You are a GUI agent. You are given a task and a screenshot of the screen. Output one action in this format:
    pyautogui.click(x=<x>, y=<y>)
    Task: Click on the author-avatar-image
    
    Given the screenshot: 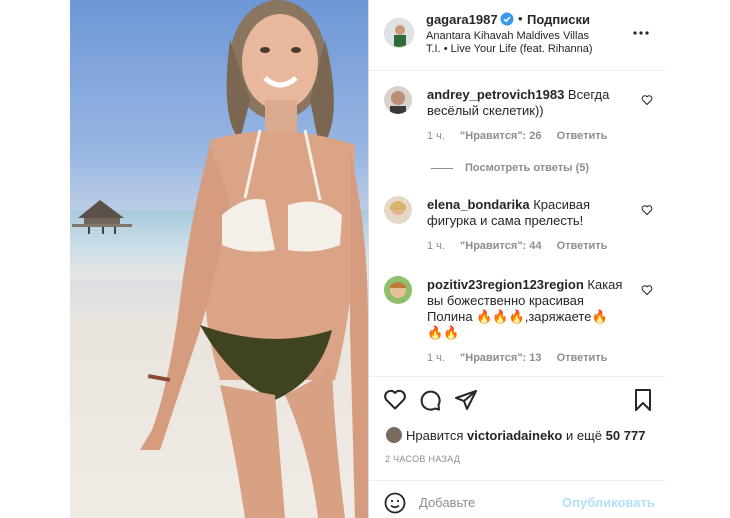 What is the action you would take?
    pyautogui.click(x=399, y=33)
    